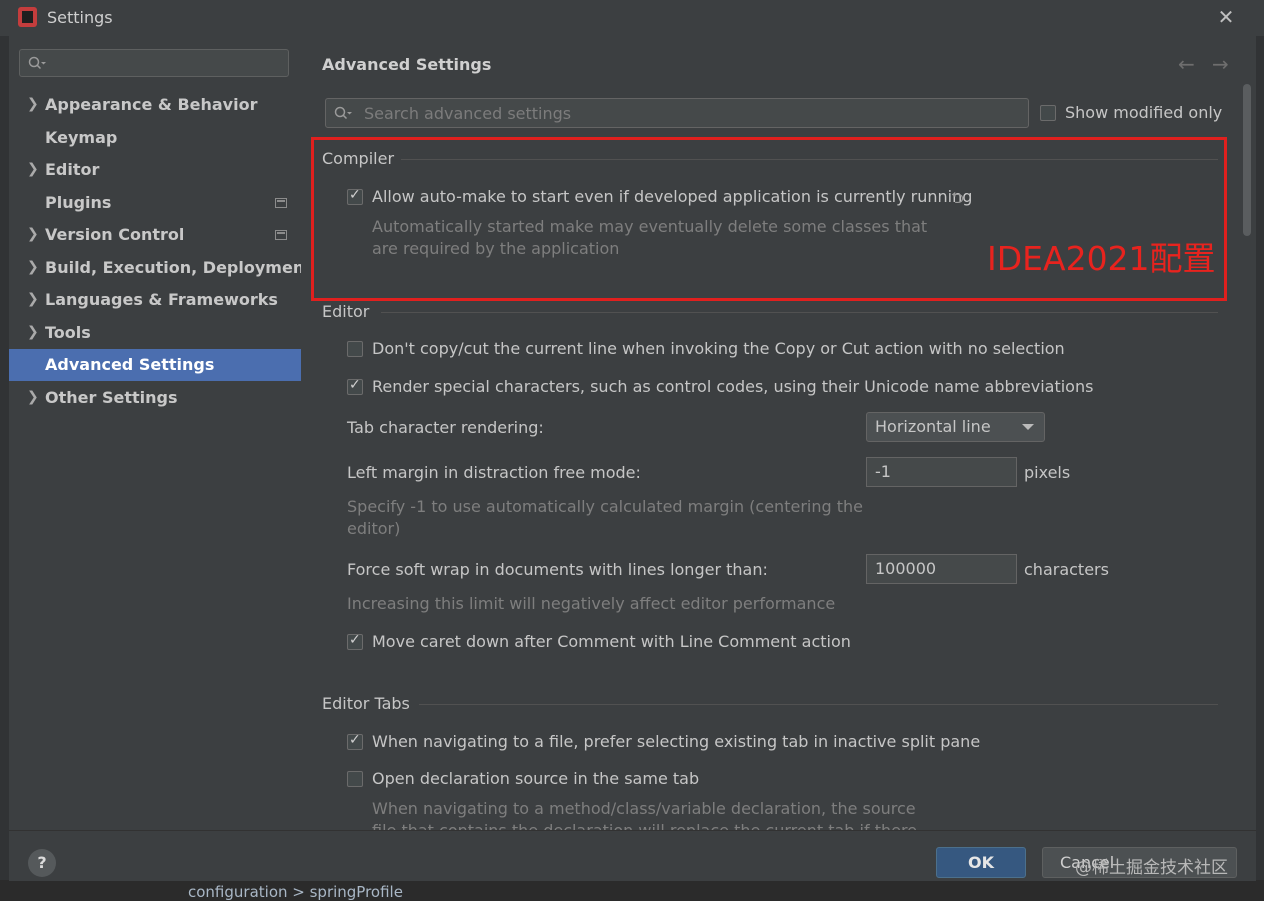 Image resolution: width=1264 pixels, height=901 pixels. I want to click on tab-rendering-select: Horizontal line, so click(955, 427).